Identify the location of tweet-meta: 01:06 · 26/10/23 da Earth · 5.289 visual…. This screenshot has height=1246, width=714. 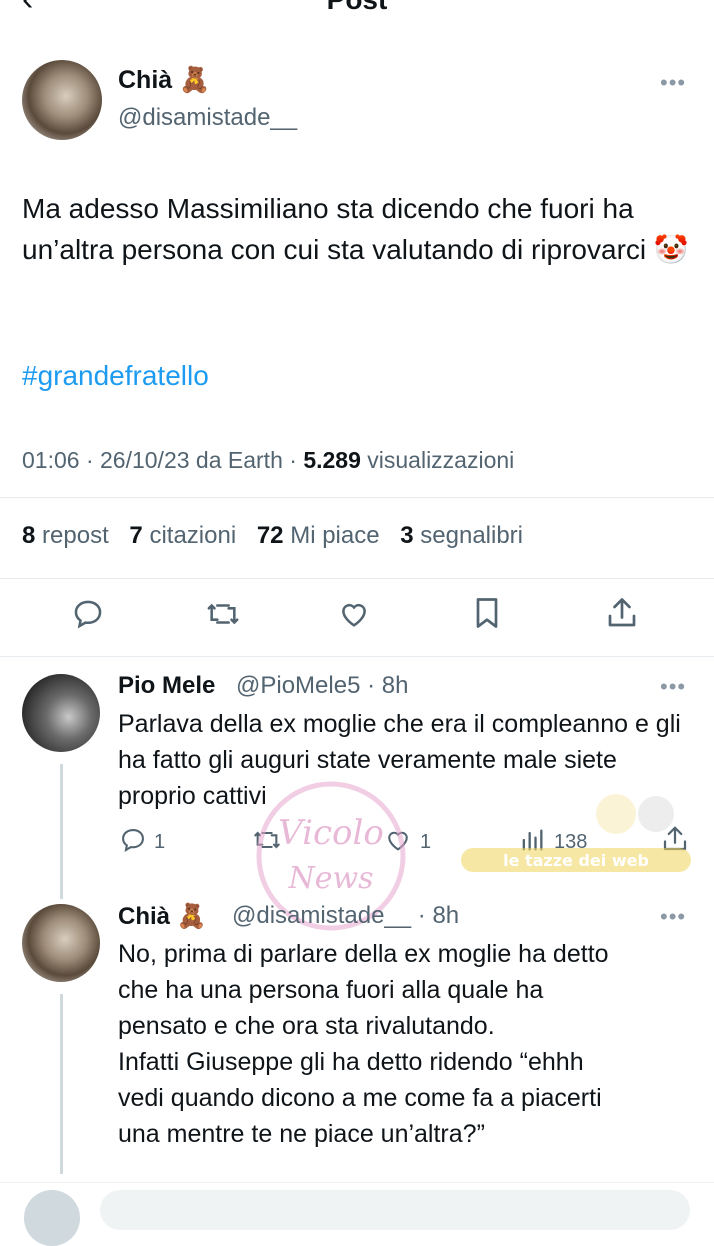
(268, 460).